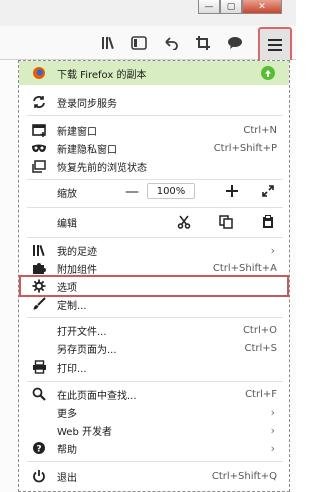  What do you see at coordinates (132, 192) in the screenshot?
I see `zoom-out-icon: —` at bounding box center [132, 192].